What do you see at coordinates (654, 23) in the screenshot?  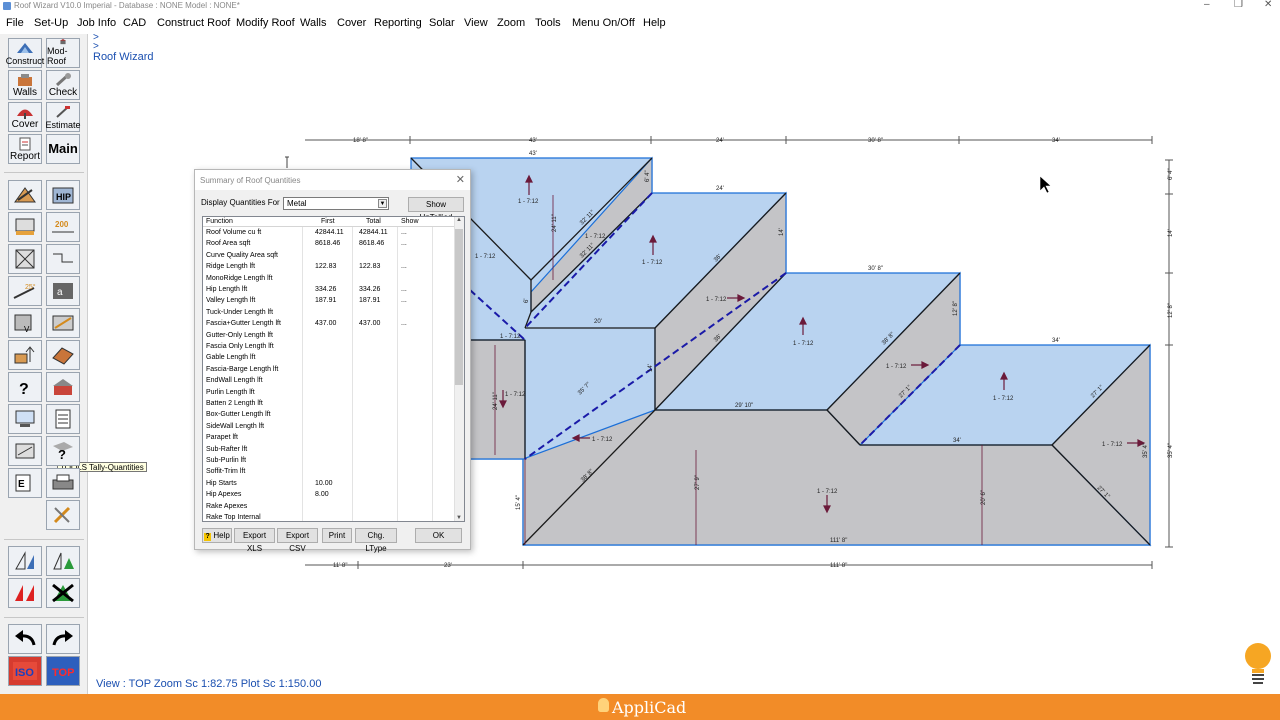 I see `menu-help: Help` at bounding box center [654, 23].